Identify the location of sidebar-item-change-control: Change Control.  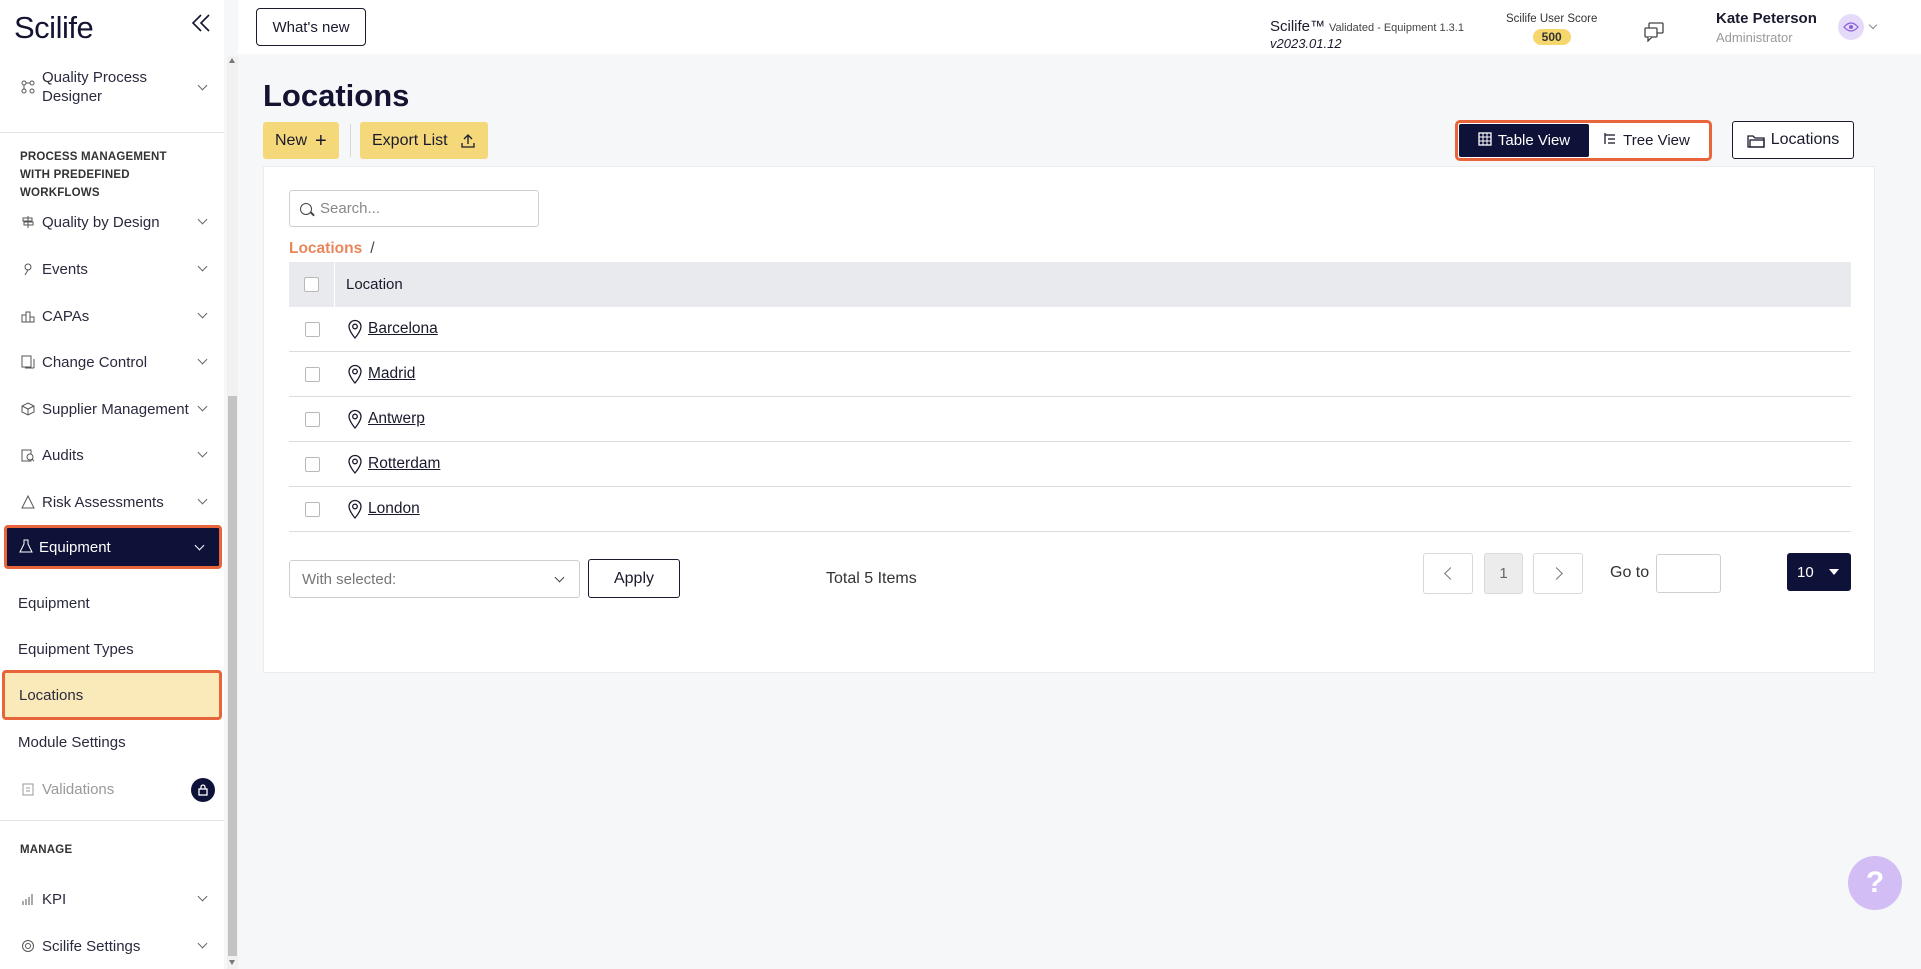
(112, 362).